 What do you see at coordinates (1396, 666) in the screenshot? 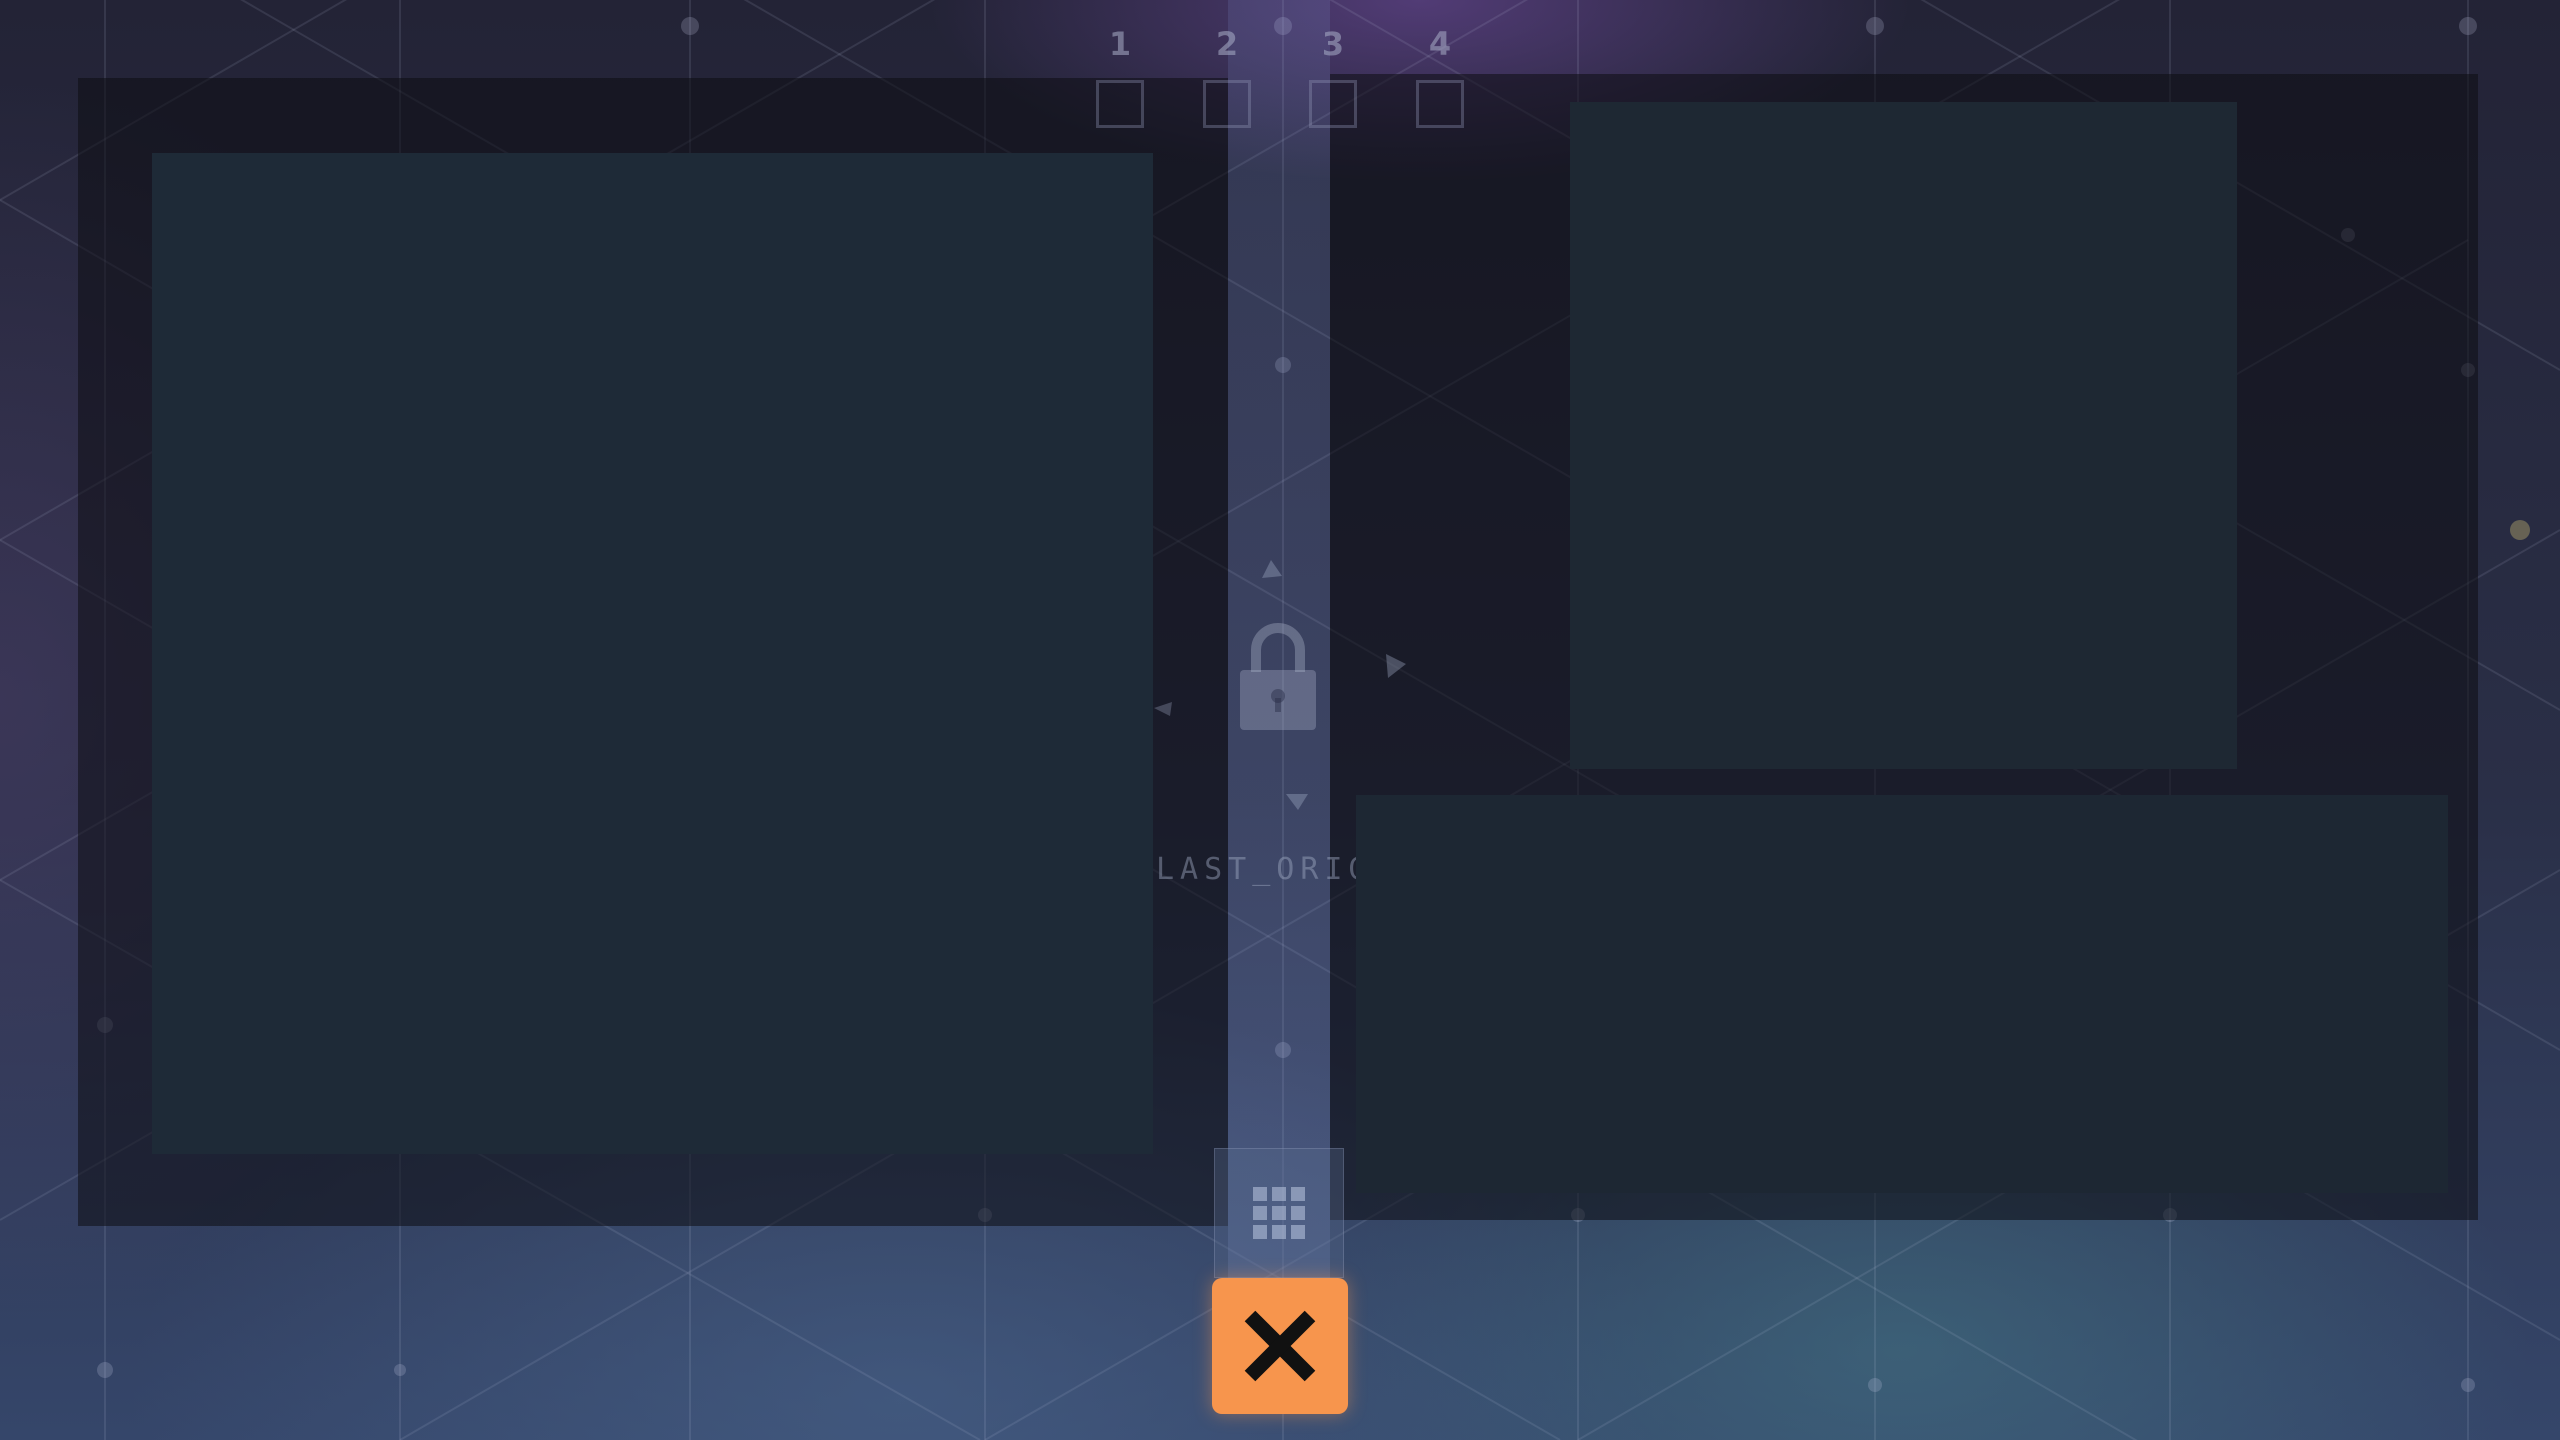
I see `arrow-right-icon` at bounding box center [1396, 666].